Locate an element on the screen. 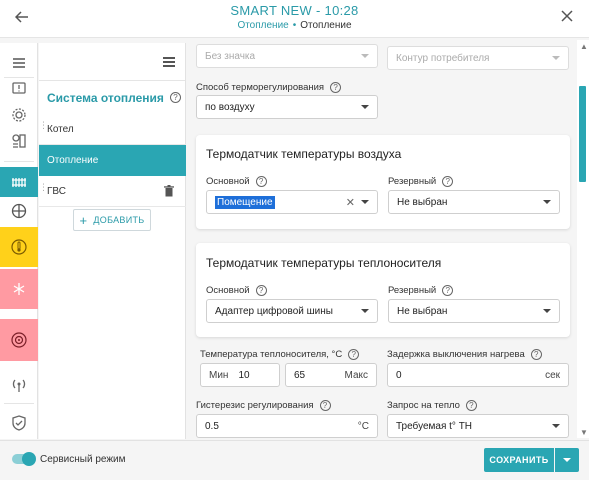 The image size is (589, 480). min-prefix: Мин is located at coordinates (219, 375).